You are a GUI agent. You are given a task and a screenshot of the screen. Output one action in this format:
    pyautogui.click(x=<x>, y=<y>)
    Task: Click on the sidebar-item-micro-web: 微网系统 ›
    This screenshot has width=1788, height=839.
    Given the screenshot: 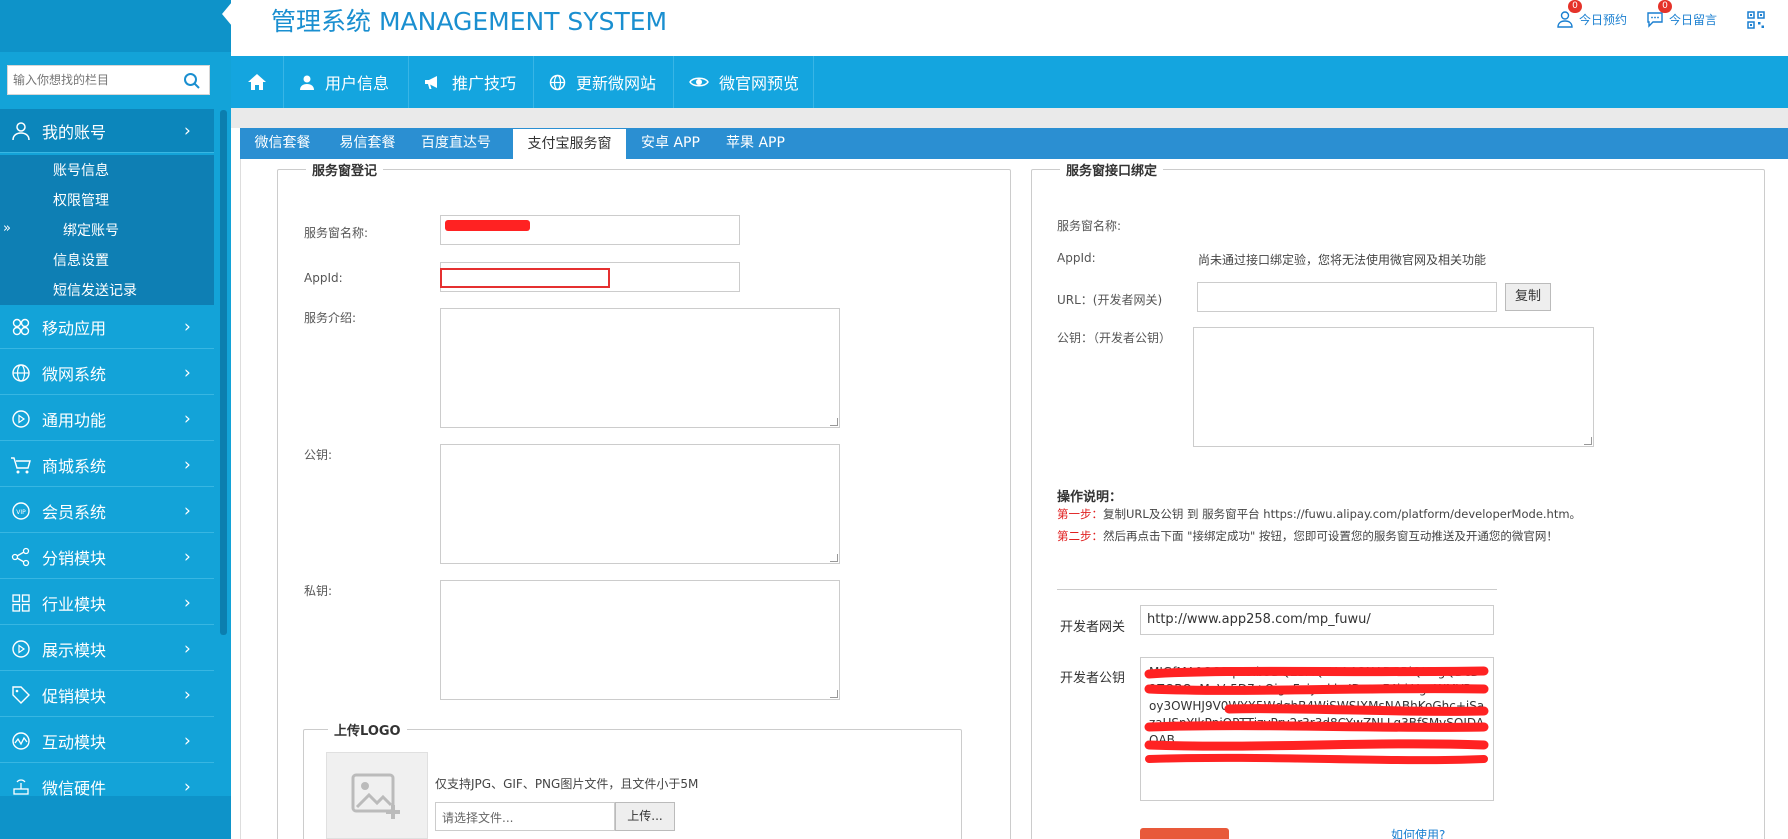 What is the action you would take?
    pyautogui.click(x=107, y=373)
    